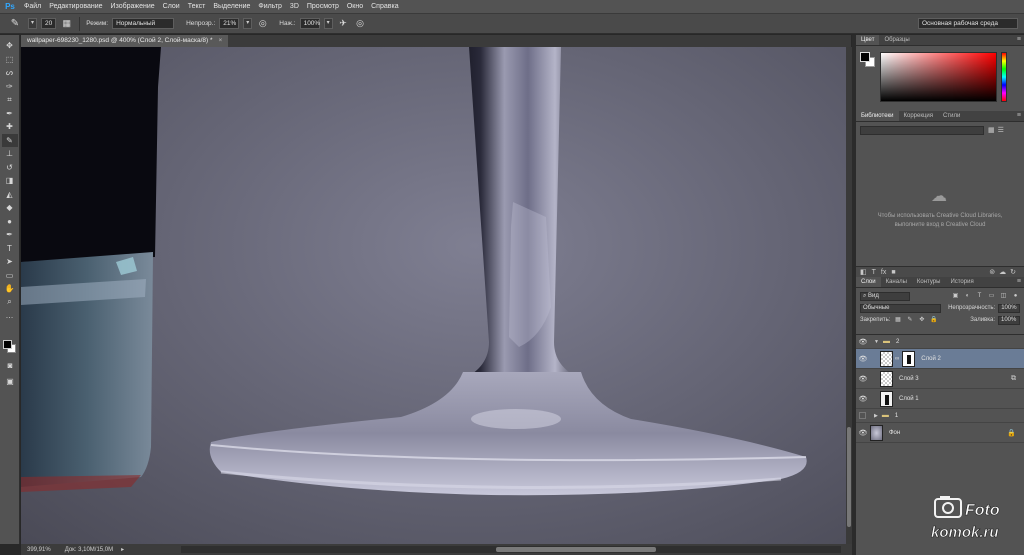 This screenshot has height=555, width=1024. I want to click on flow-dropdown: ▾, so click(328, 23).